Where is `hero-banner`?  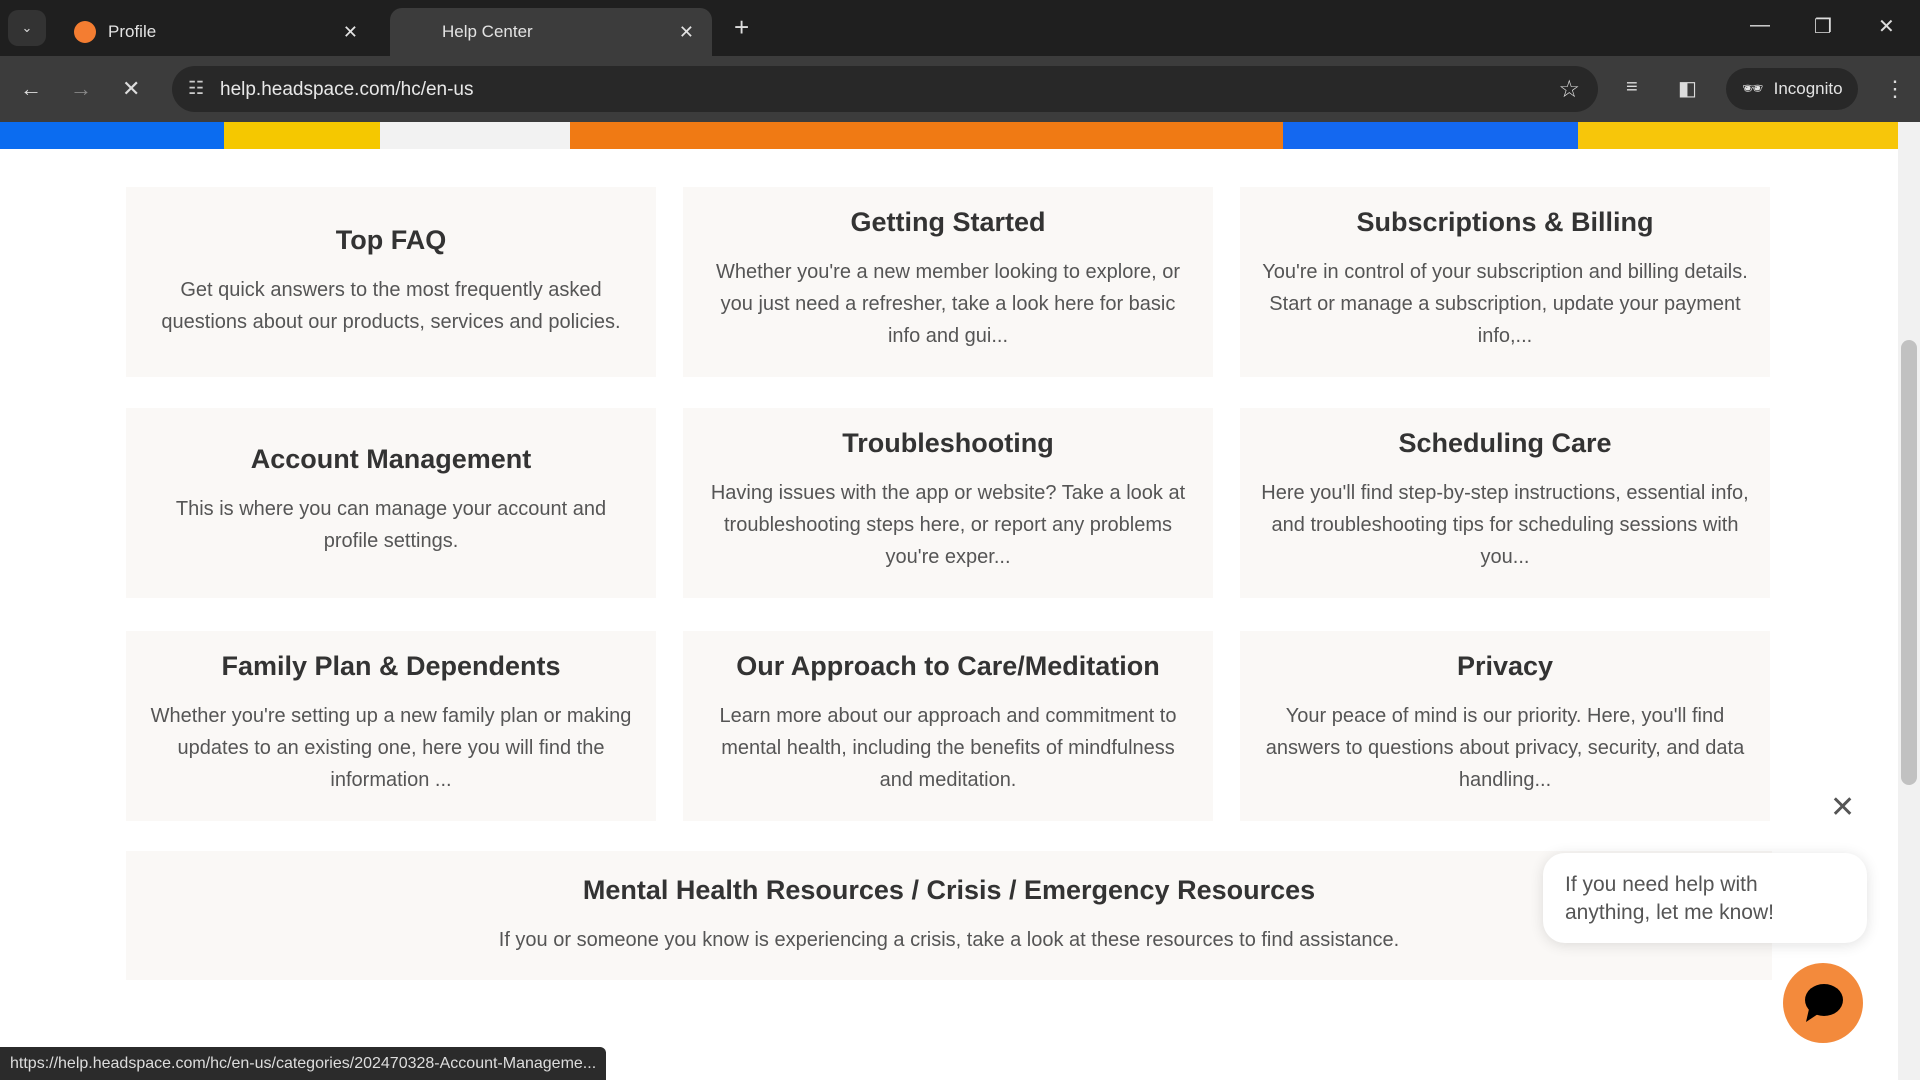
hero-banner is located at coordinates (949, 135).